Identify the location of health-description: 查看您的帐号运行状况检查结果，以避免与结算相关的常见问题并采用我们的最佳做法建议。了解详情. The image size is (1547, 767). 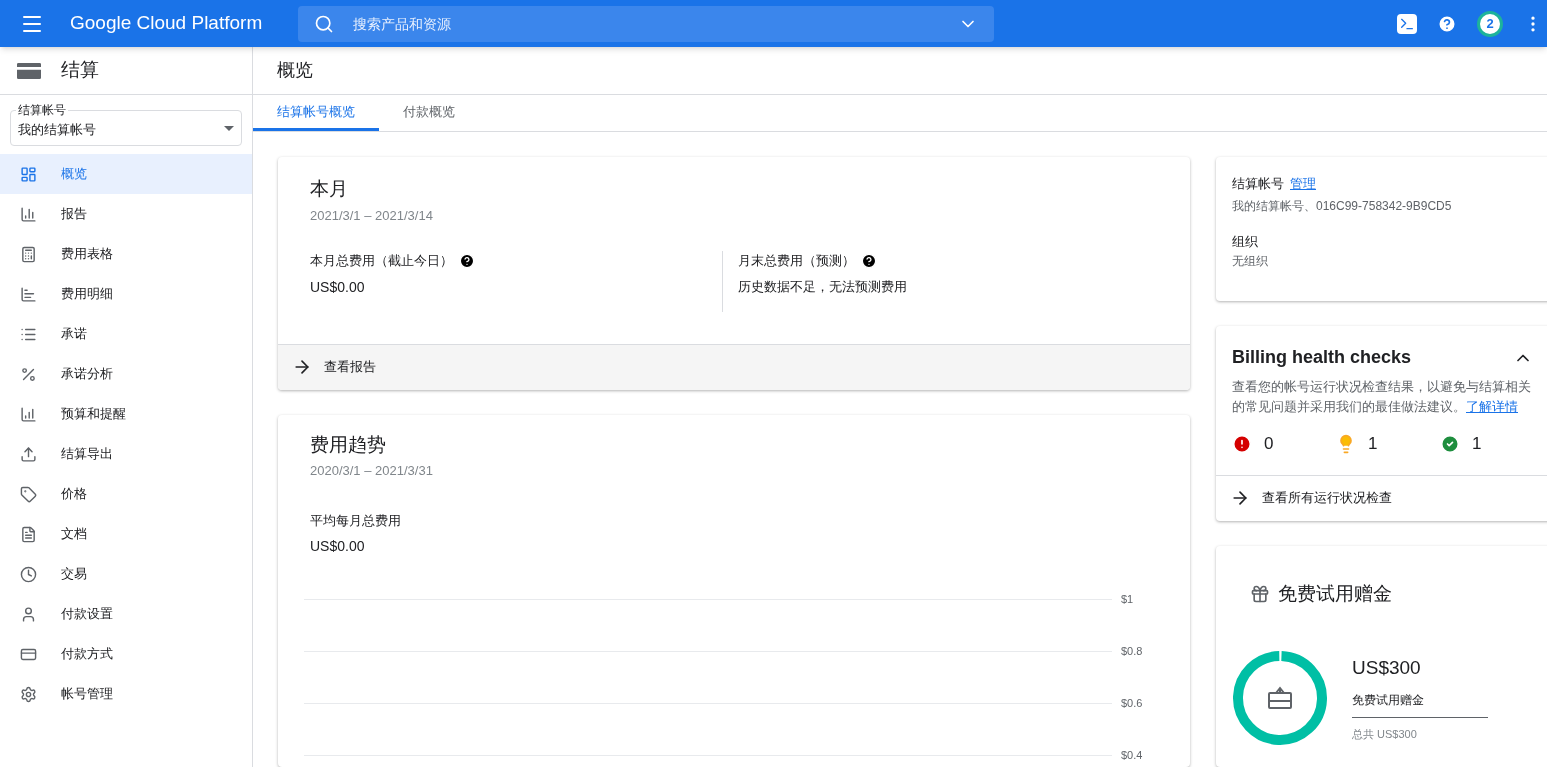
(1382, 397).